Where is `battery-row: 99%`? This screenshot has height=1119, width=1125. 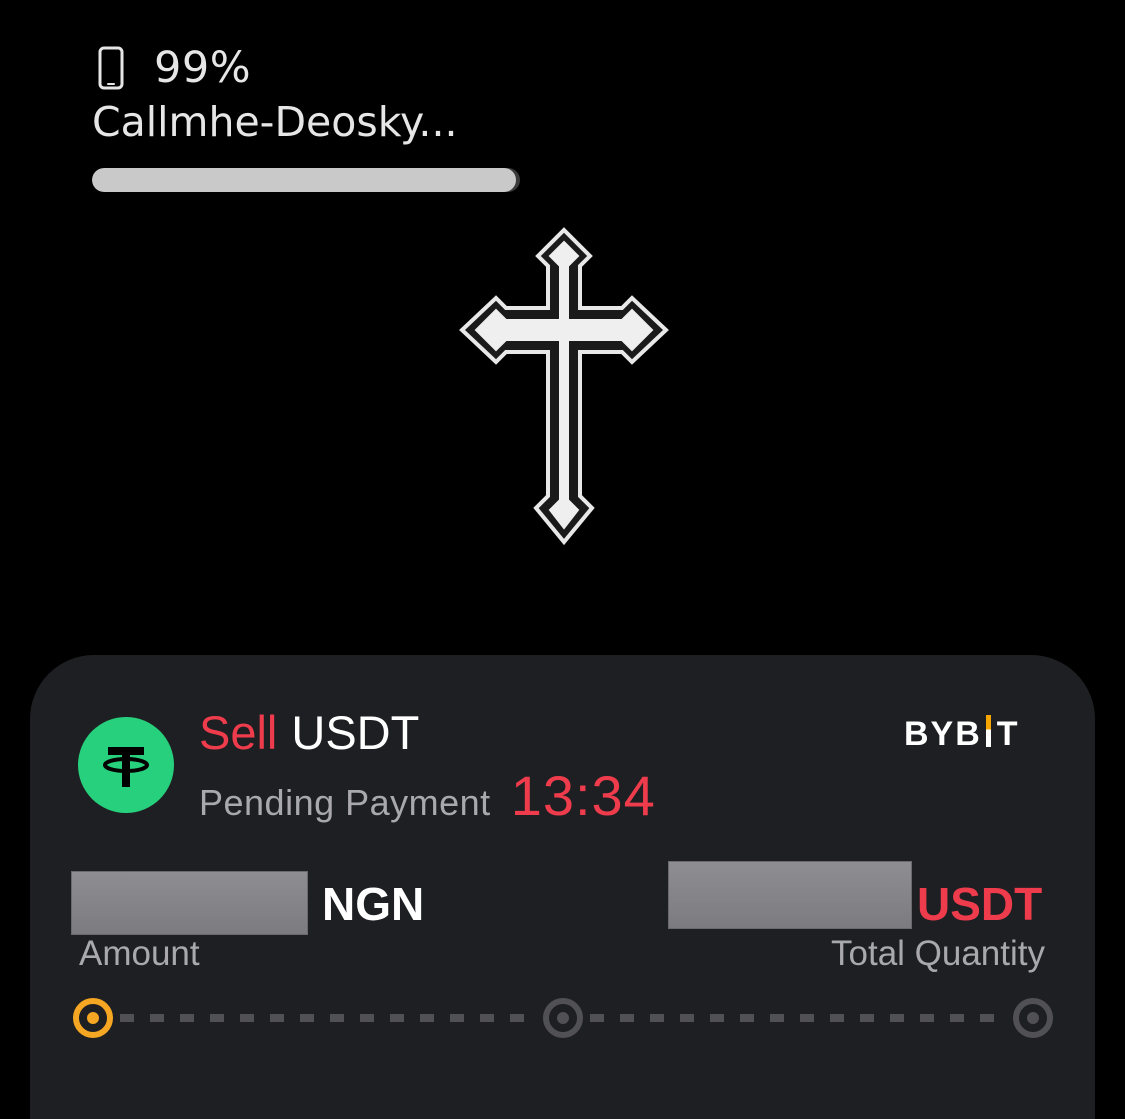
battery-row: 99% is located at coordinates (312, 68).